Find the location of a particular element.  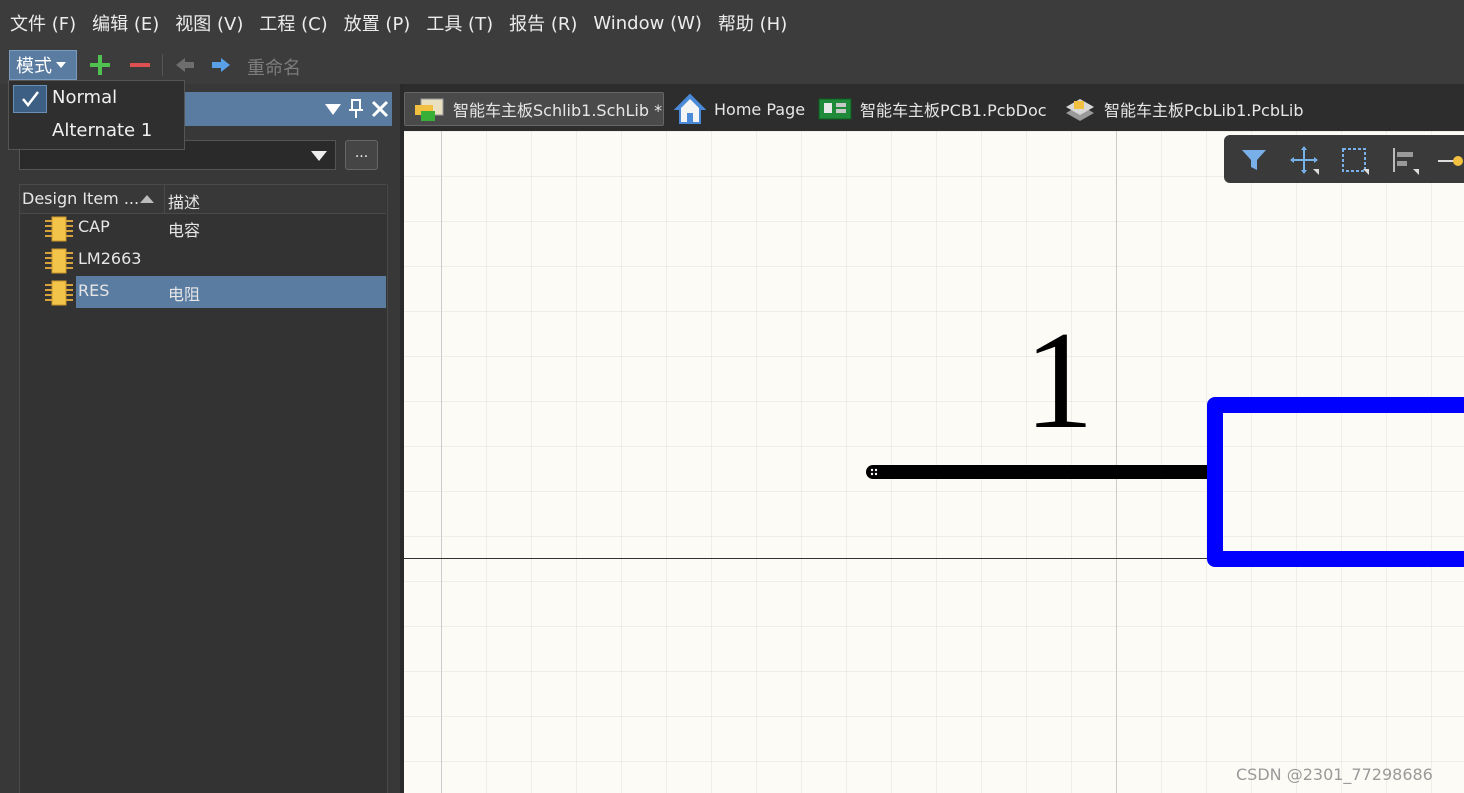

mode-label: 模式 is located at coordinates (34, 66).